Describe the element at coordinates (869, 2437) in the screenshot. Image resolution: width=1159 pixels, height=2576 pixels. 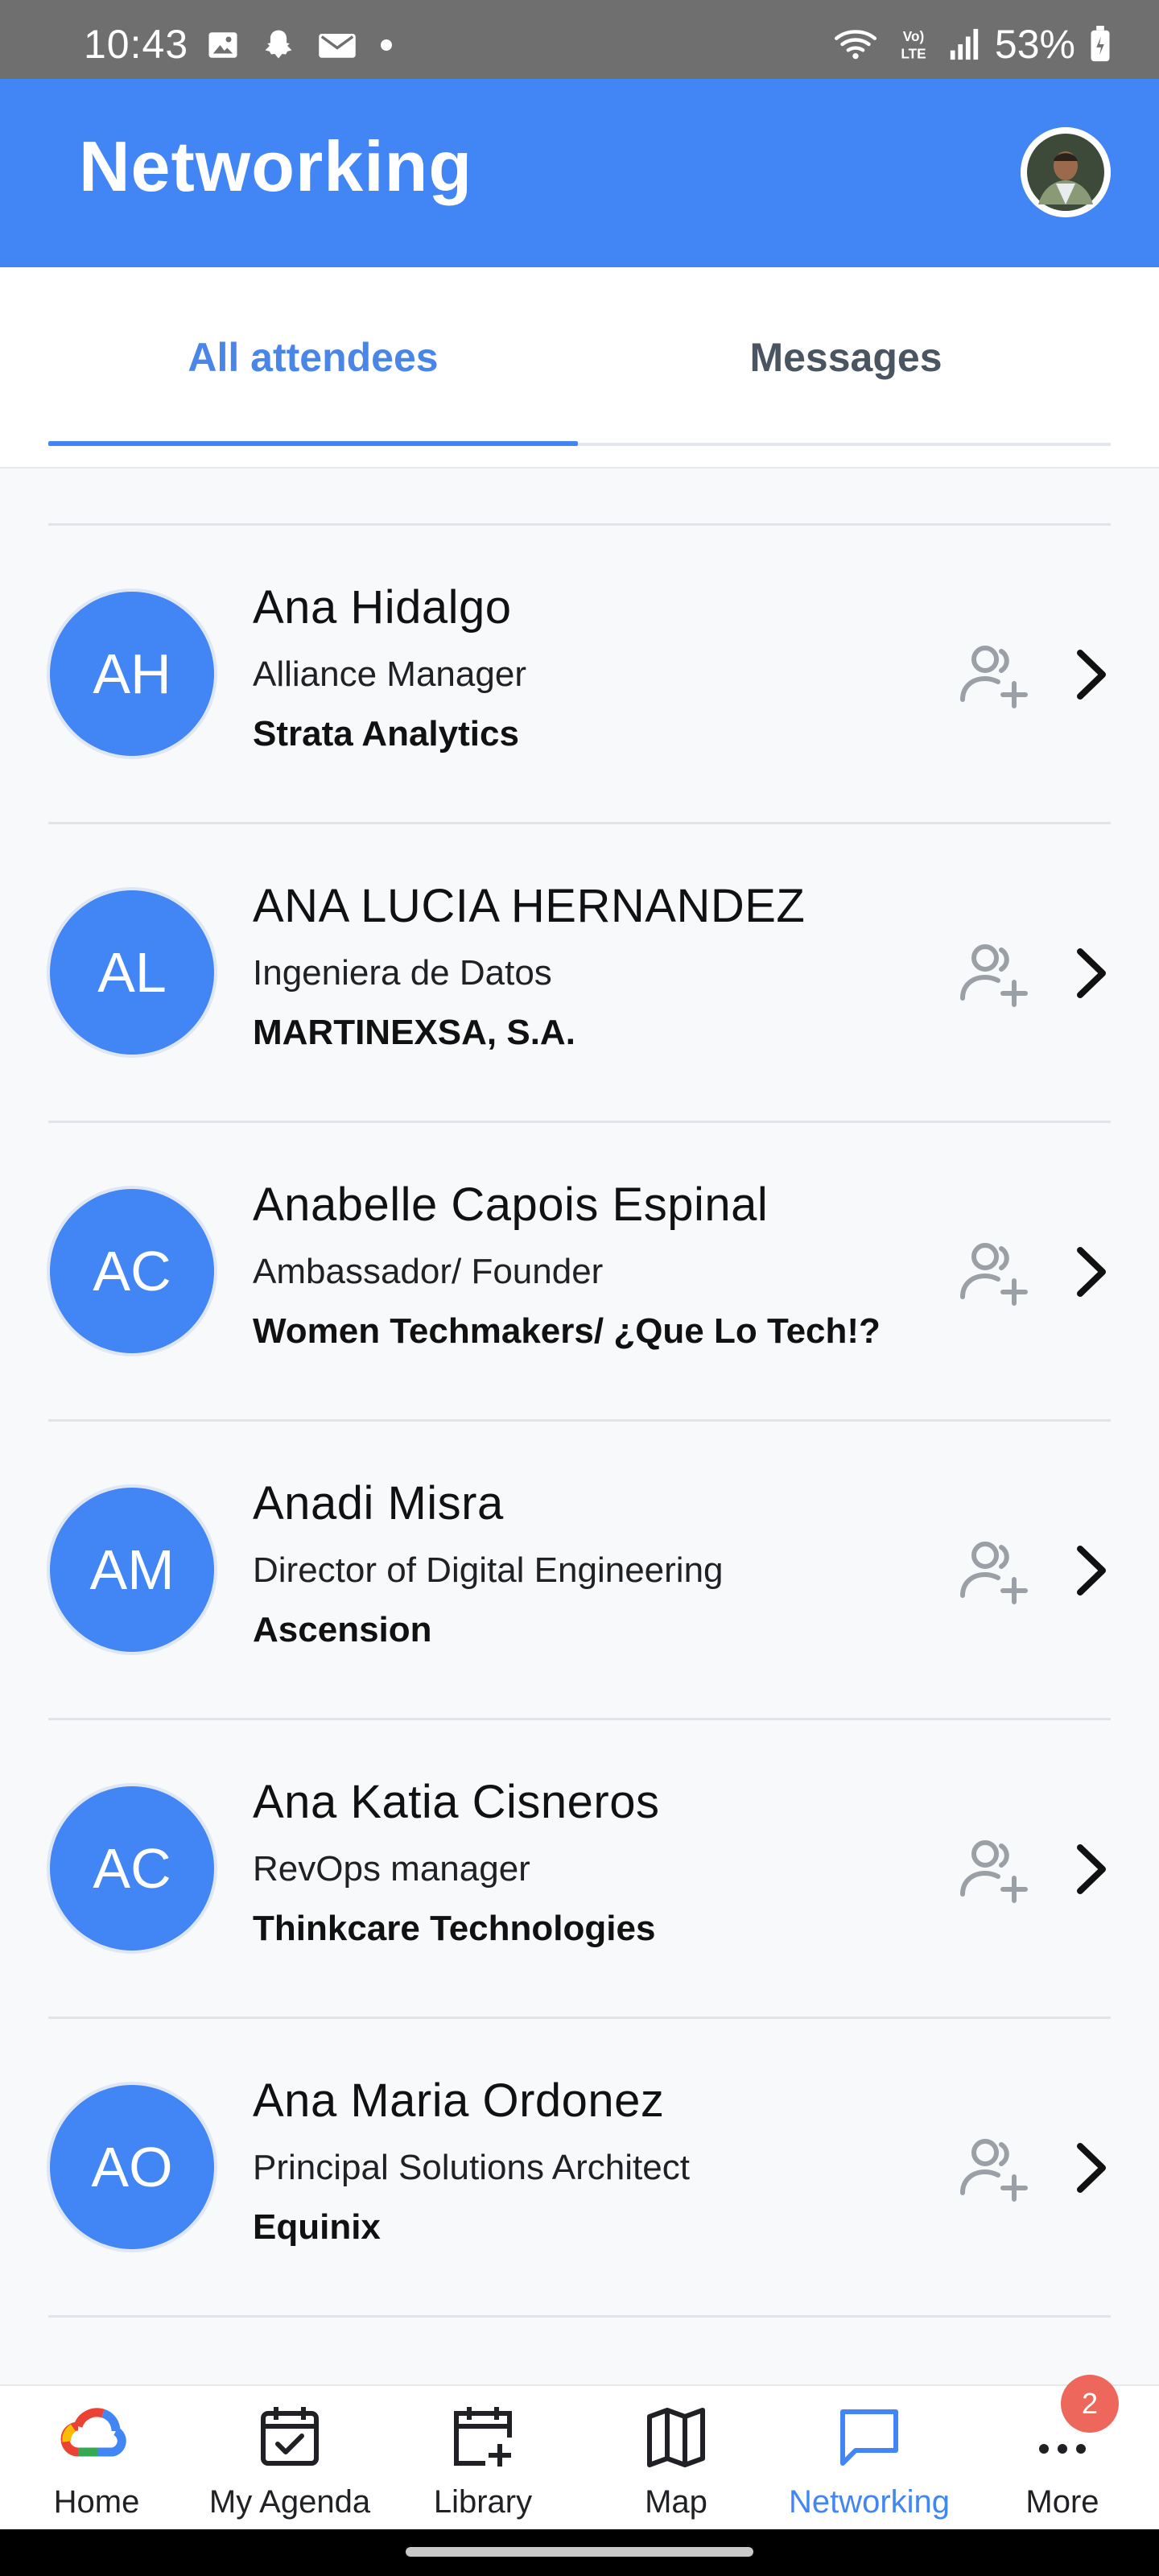
I see `chat-icon` at that location.